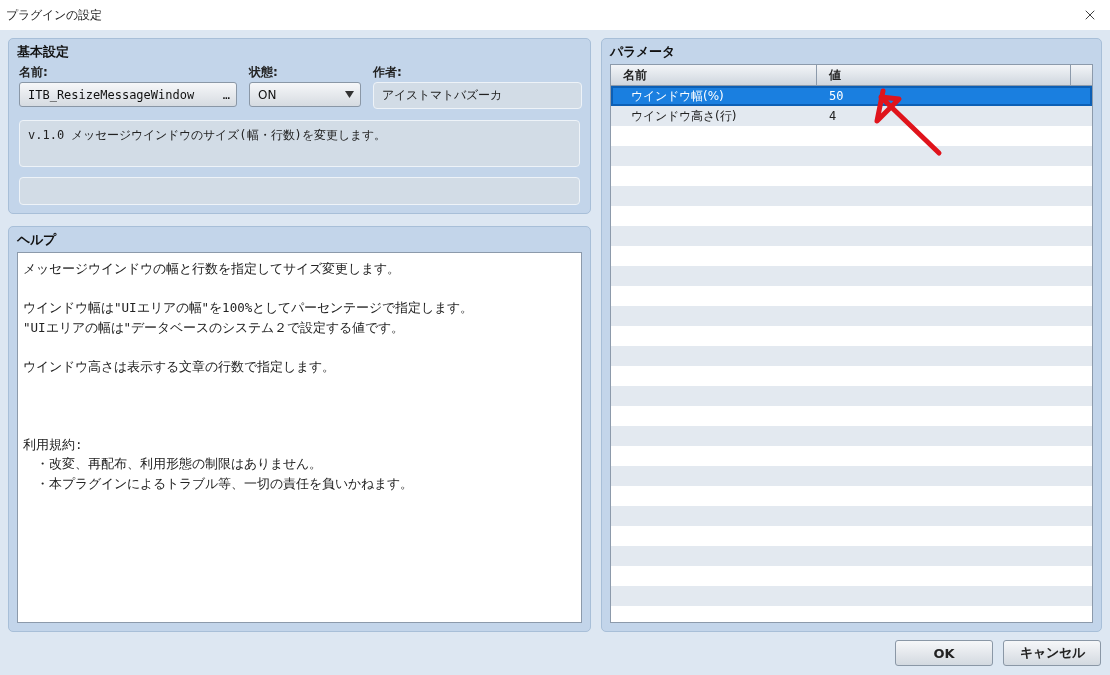 The height and width of the screenshot is (675, 1110). I want to click on terms-item: ・改変、再配布、利用形態の制限はありません。, so click(178, 464).